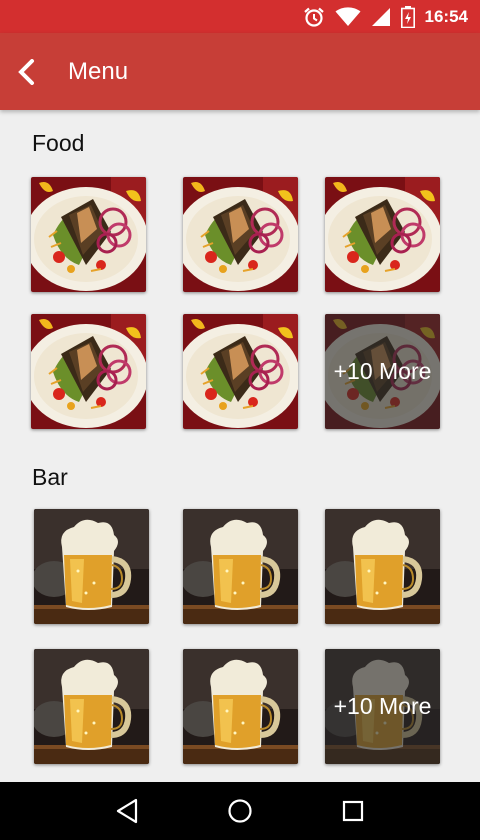 The height and width of the screenshot is (840, 480). Describe the element at coordinates (380, 16) in the screenshot. I see `signal-icon` at that location.